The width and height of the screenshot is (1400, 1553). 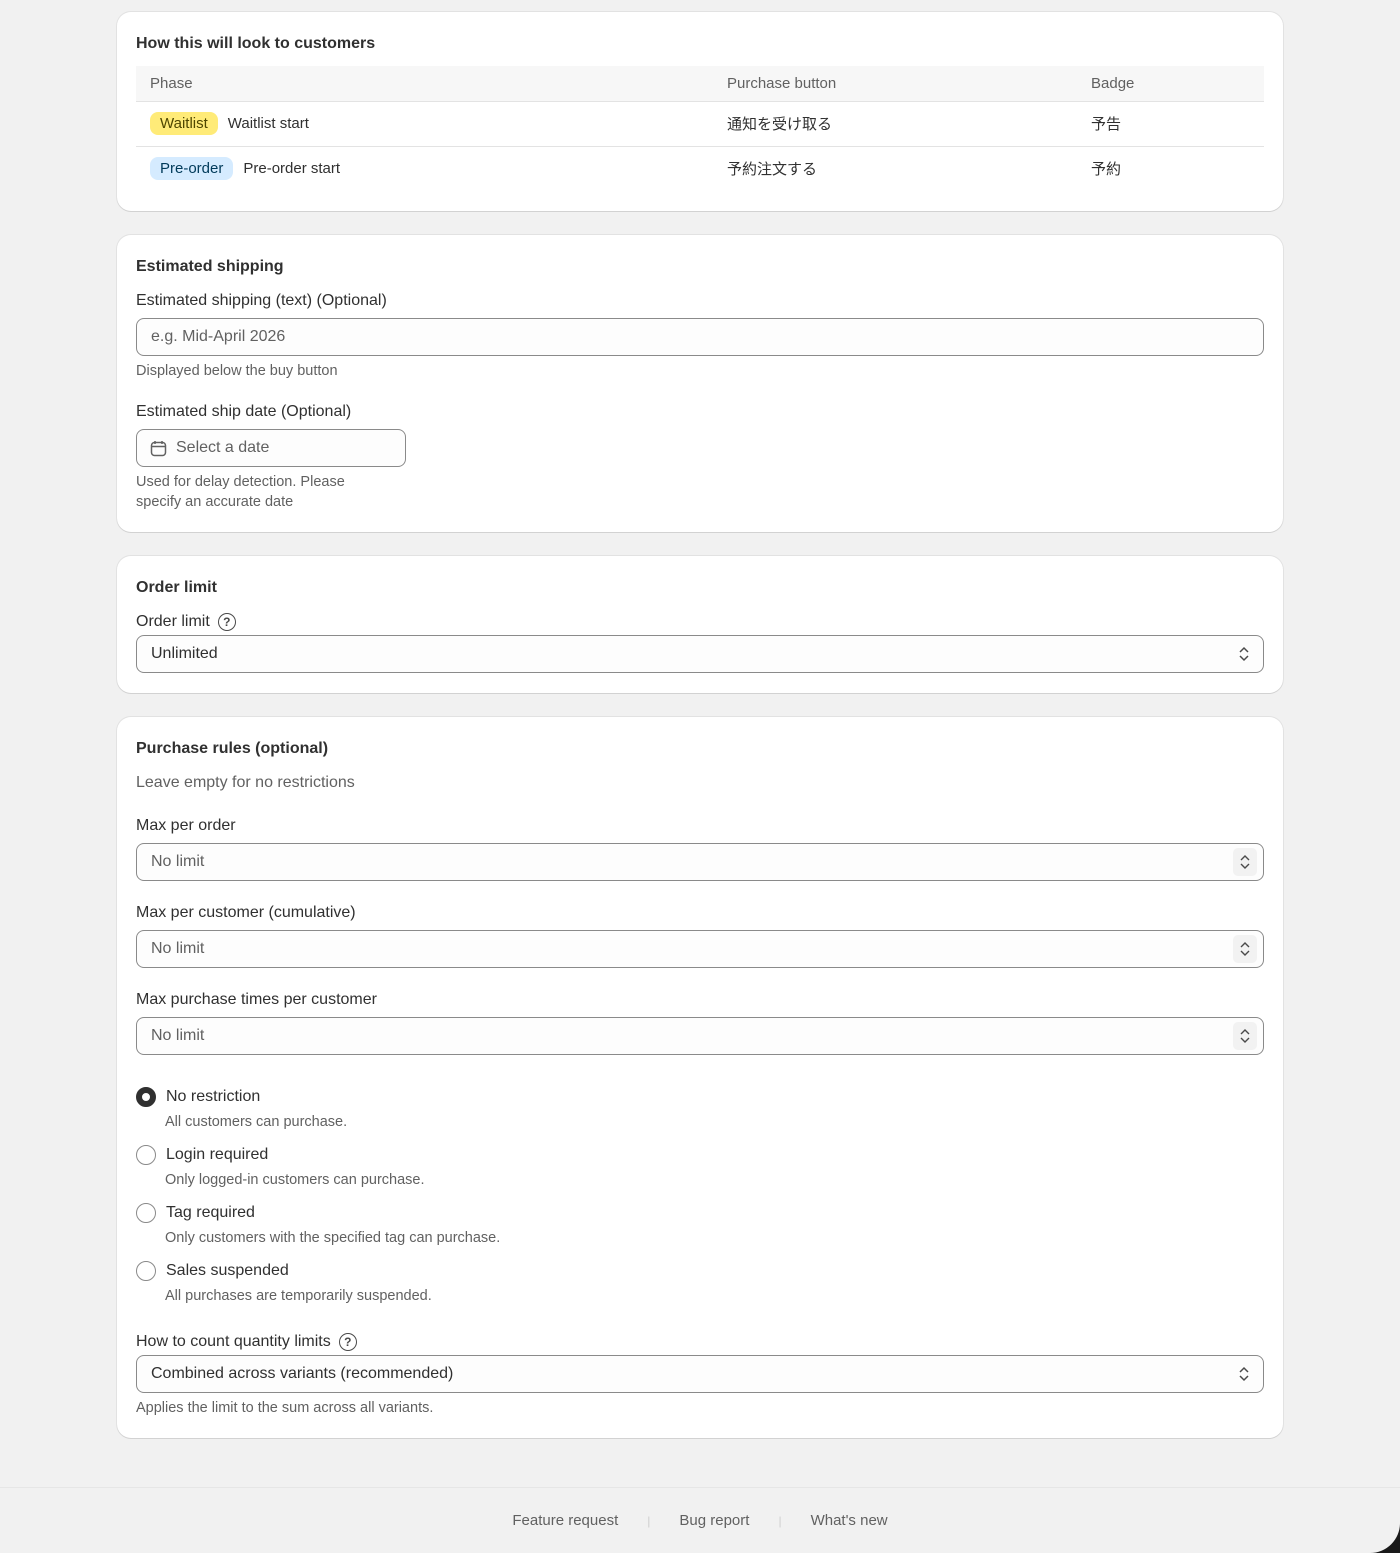 I want to click on count-limits-select: Combined across variants (recommended), so click(x=700, y=1374).